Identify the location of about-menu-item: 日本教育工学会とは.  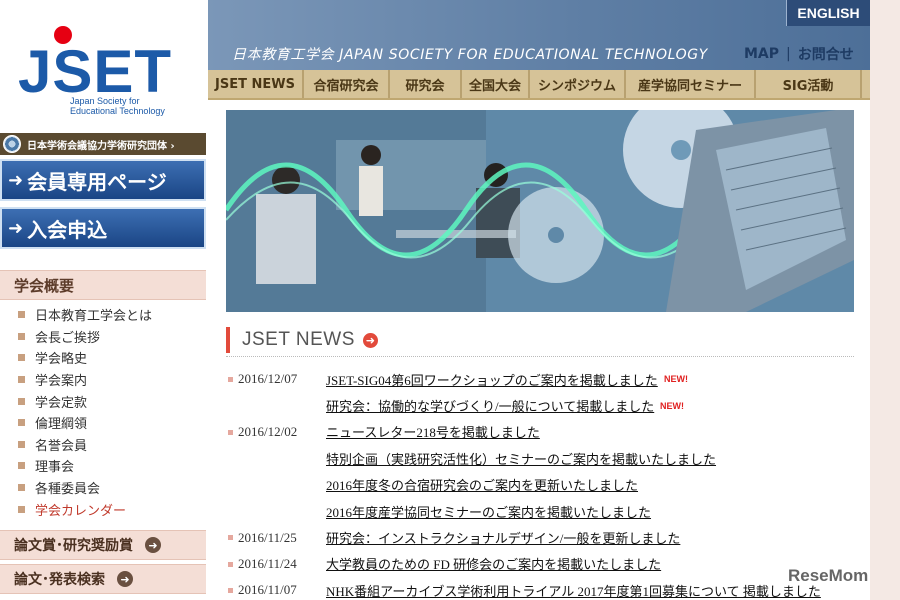
(103, 315).